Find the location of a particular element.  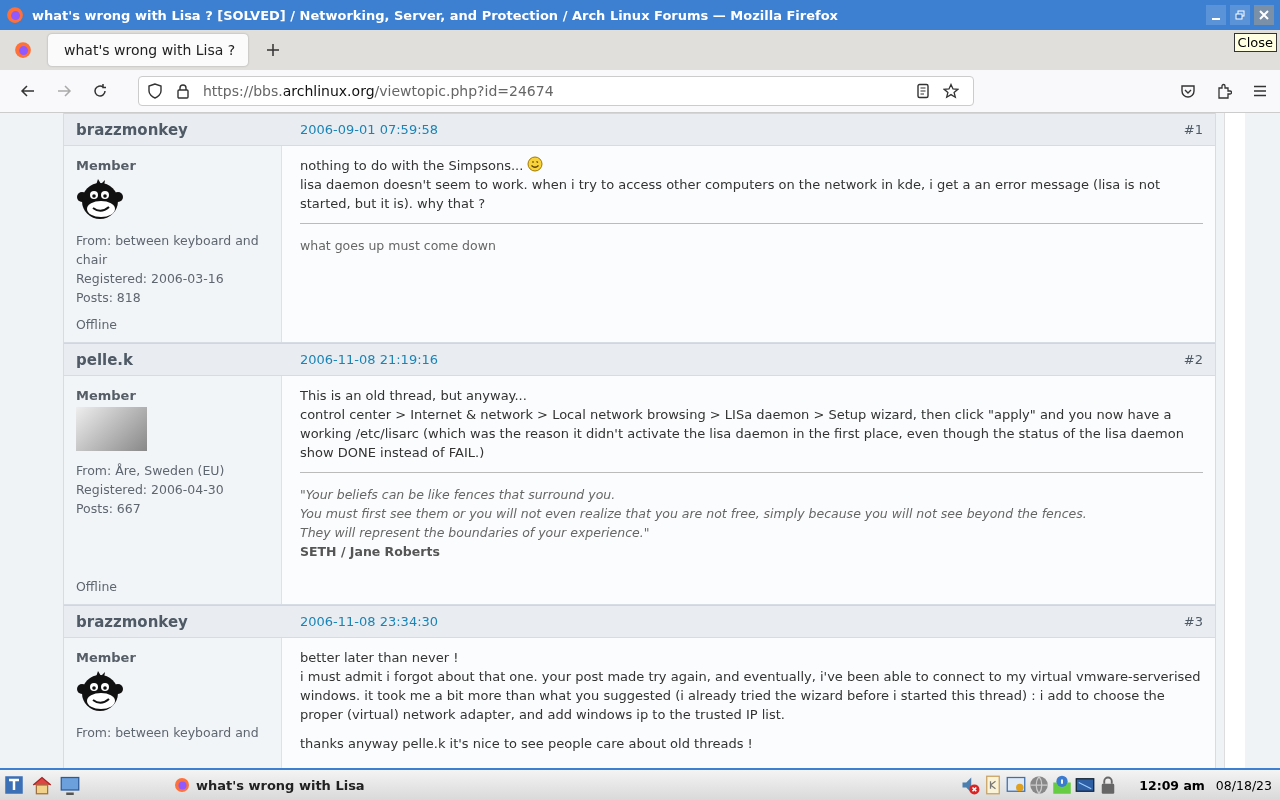

window-user-icon is located at coordinates (1016, 785).